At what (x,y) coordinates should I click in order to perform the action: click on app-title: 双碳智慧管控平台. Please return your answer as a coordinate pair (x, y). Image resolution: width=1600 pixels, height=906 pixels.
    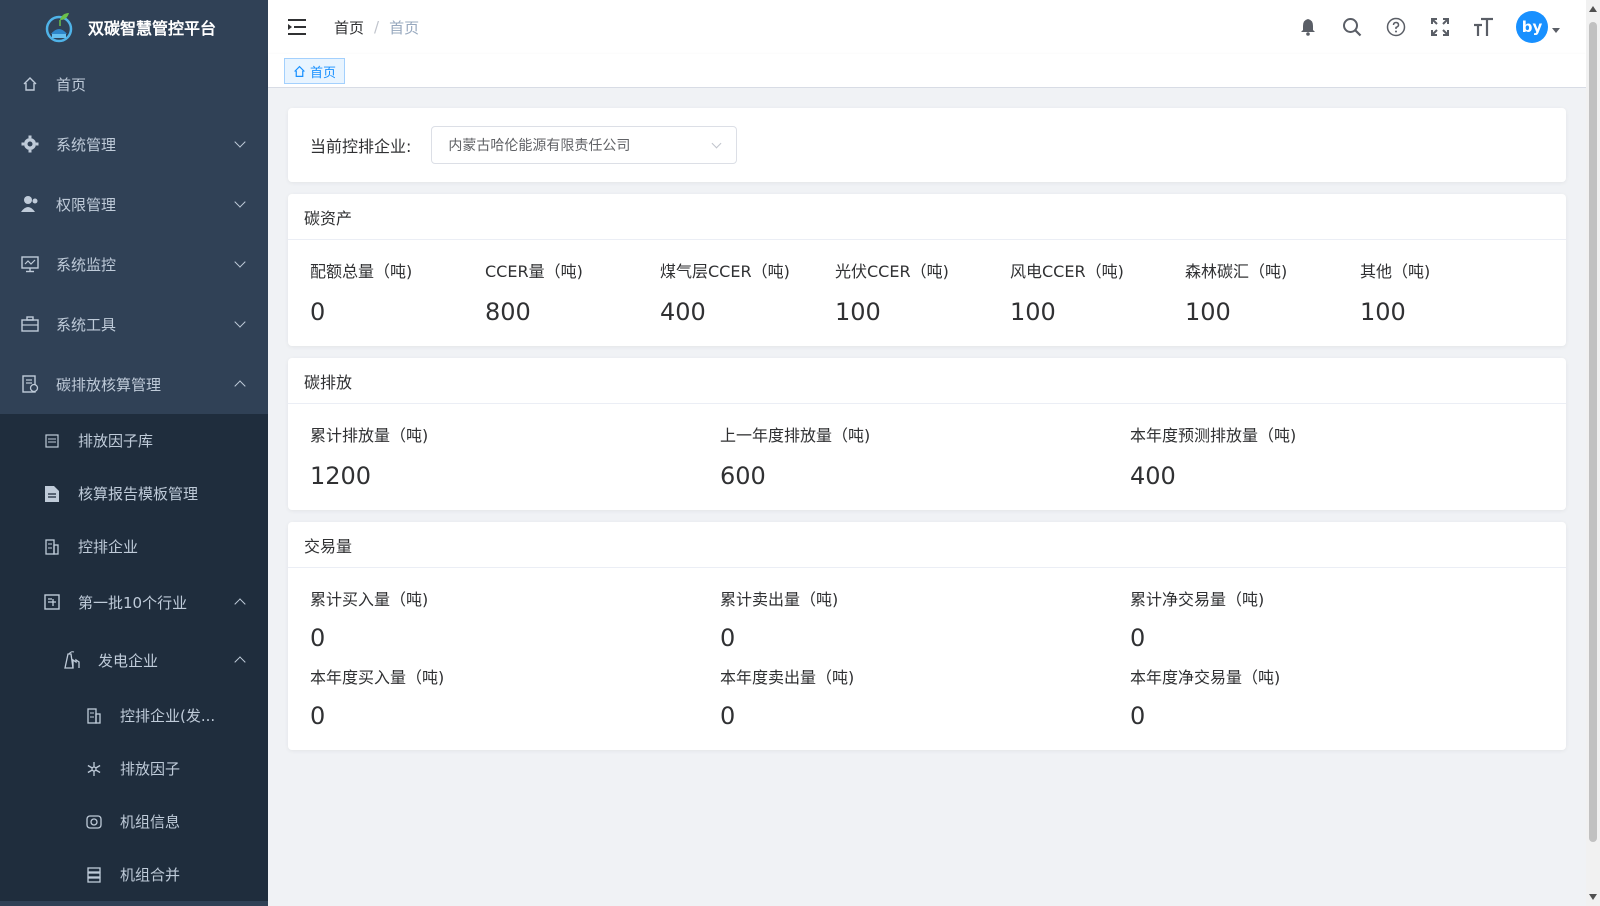
    Looking at the image, I should click on (152, 28).